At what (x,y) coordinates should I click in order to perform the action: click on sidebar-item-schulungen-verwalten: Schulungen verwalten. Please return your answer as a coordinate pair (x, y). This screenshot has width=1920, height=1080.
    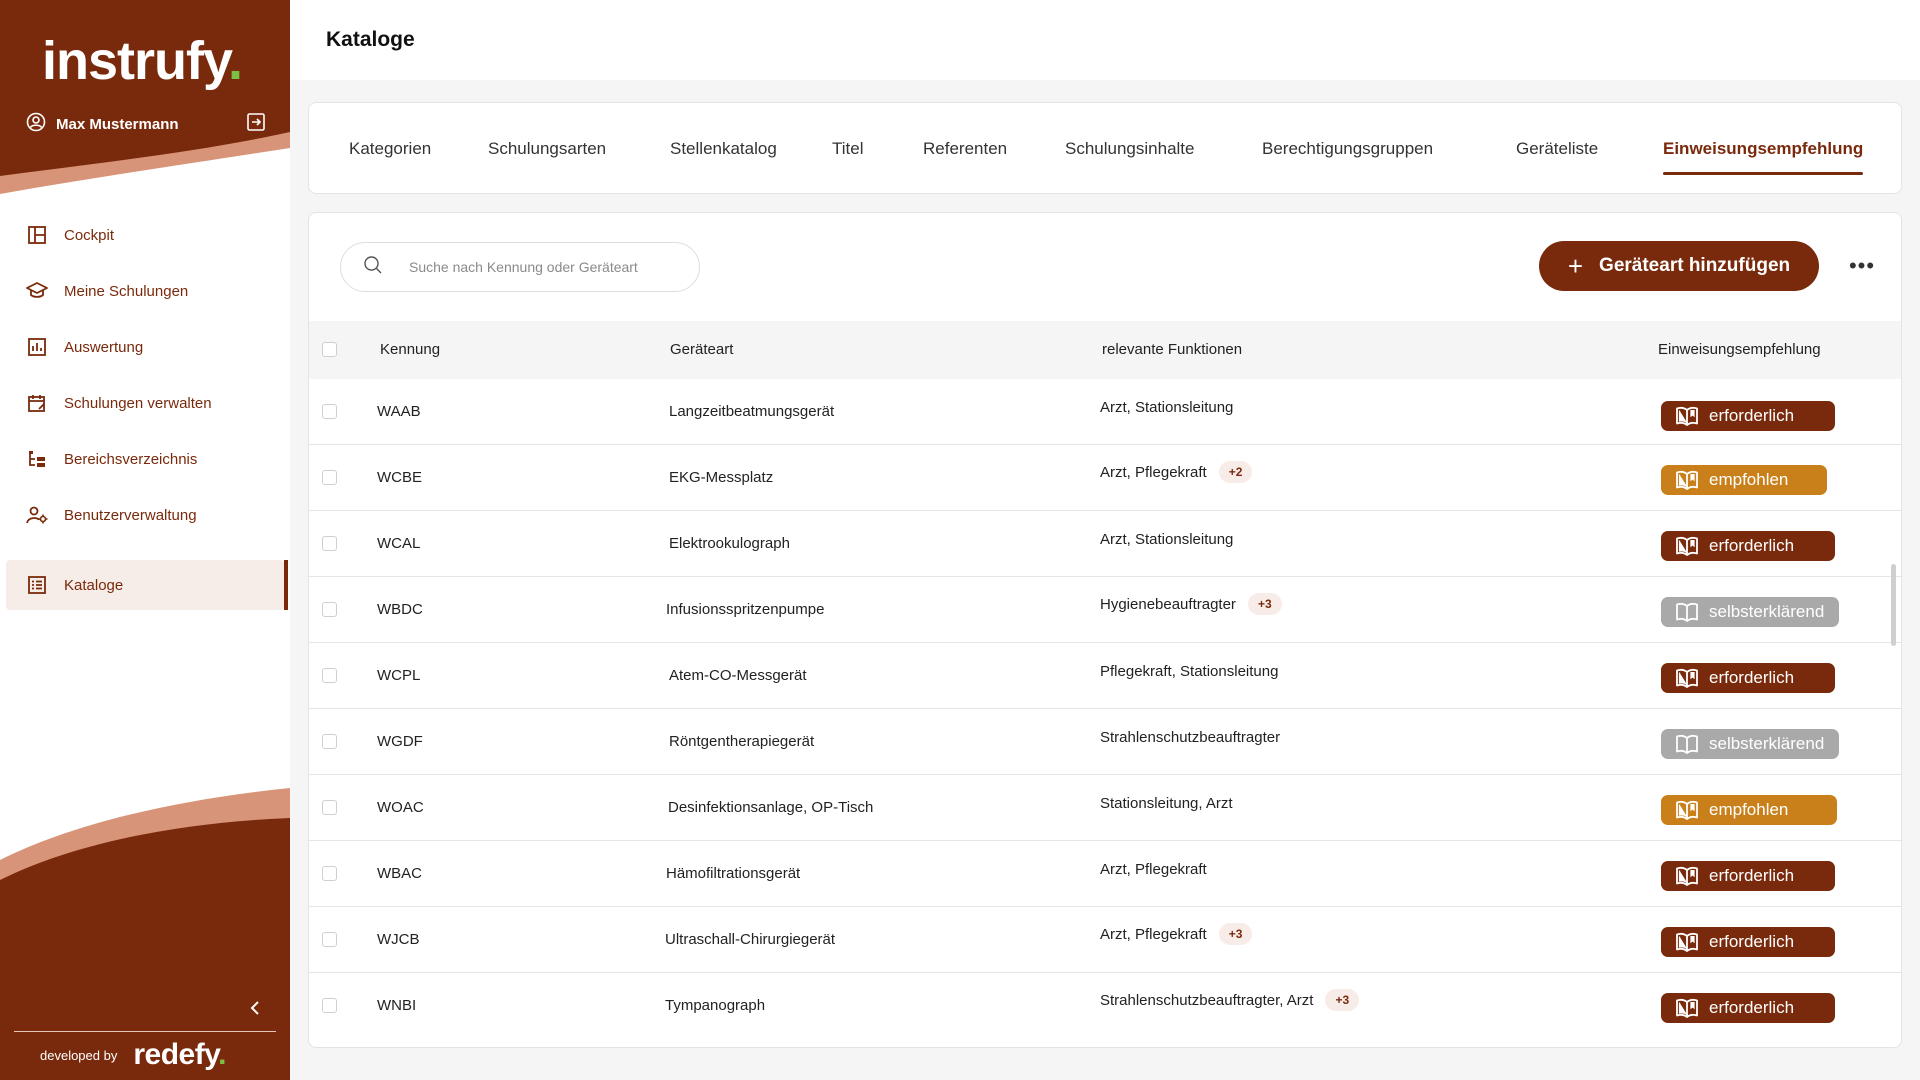
    Looking at the image, I should click on (145, 403).